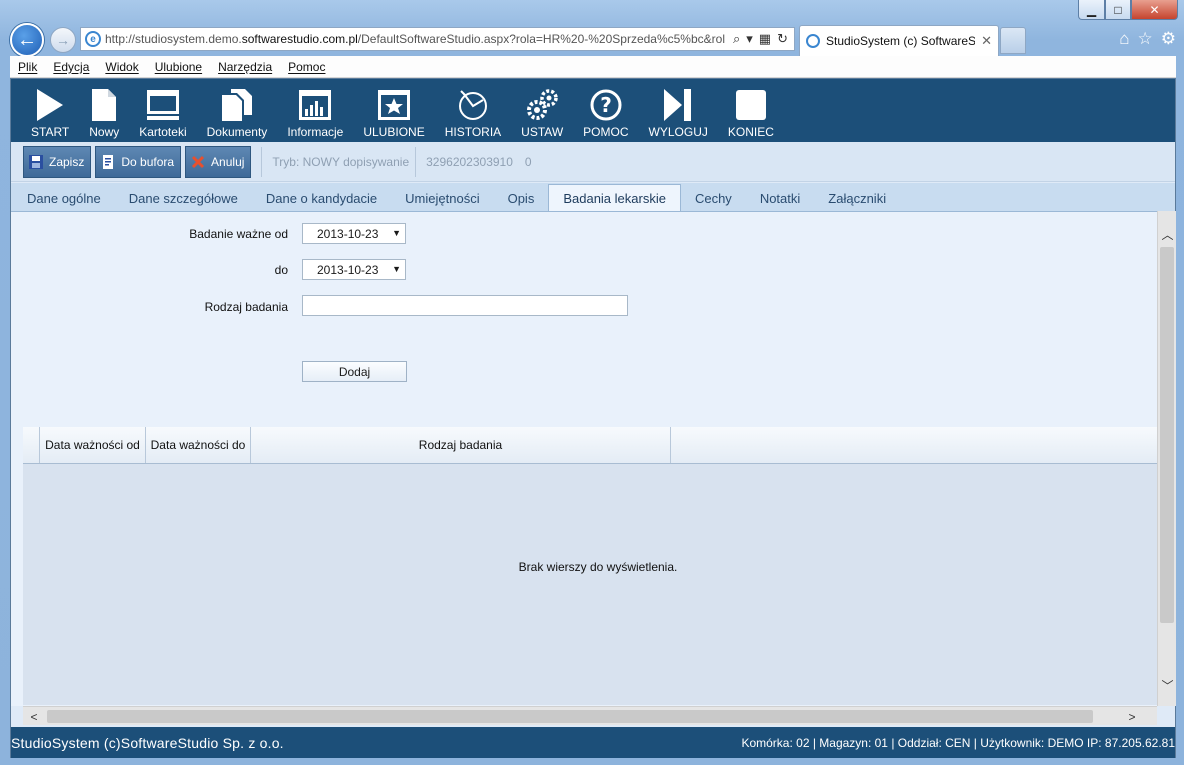 This screenshot has height=765, width=1184. I want to click on toolbar-documents: Dokumenty, so click(237, 114).